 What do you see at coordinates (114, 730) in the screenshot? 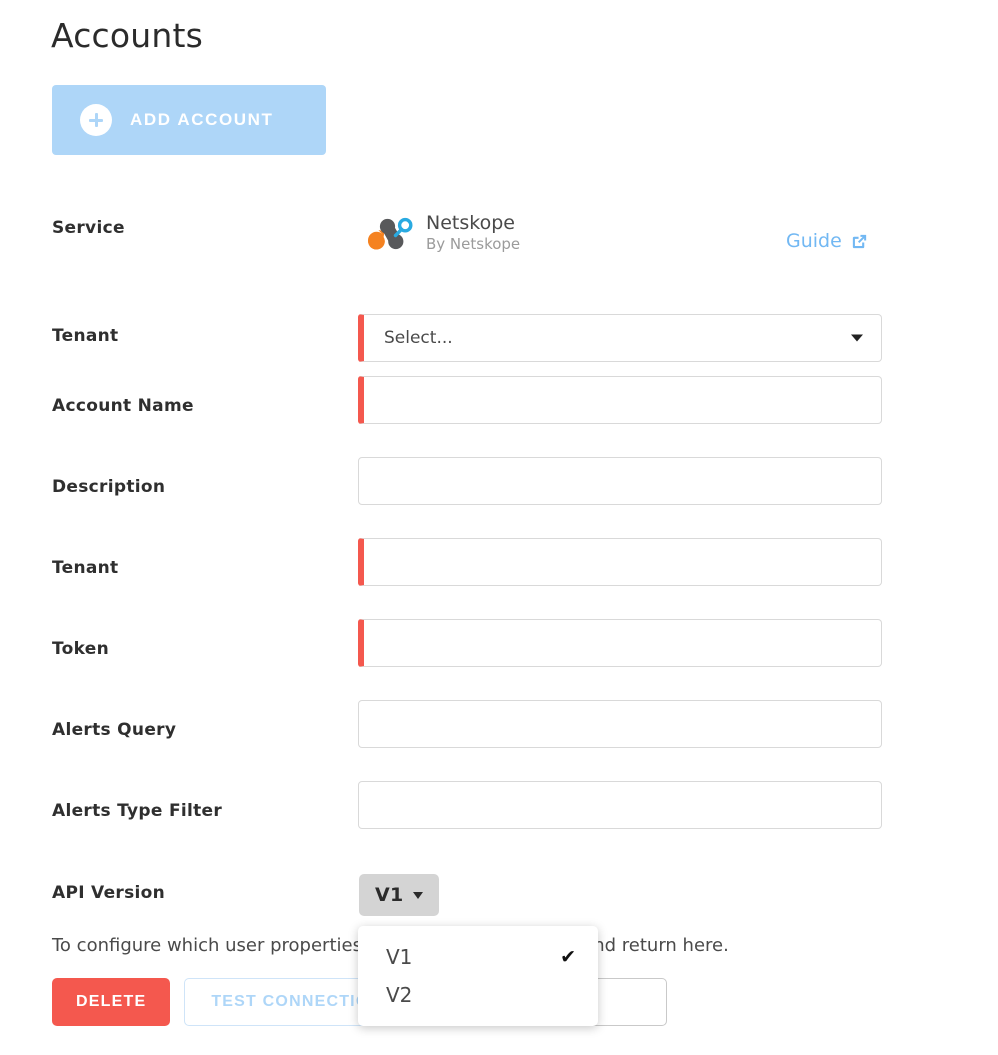
I see `field-label-alerts-query: Alerts Query` at bounding box center [114, 730].